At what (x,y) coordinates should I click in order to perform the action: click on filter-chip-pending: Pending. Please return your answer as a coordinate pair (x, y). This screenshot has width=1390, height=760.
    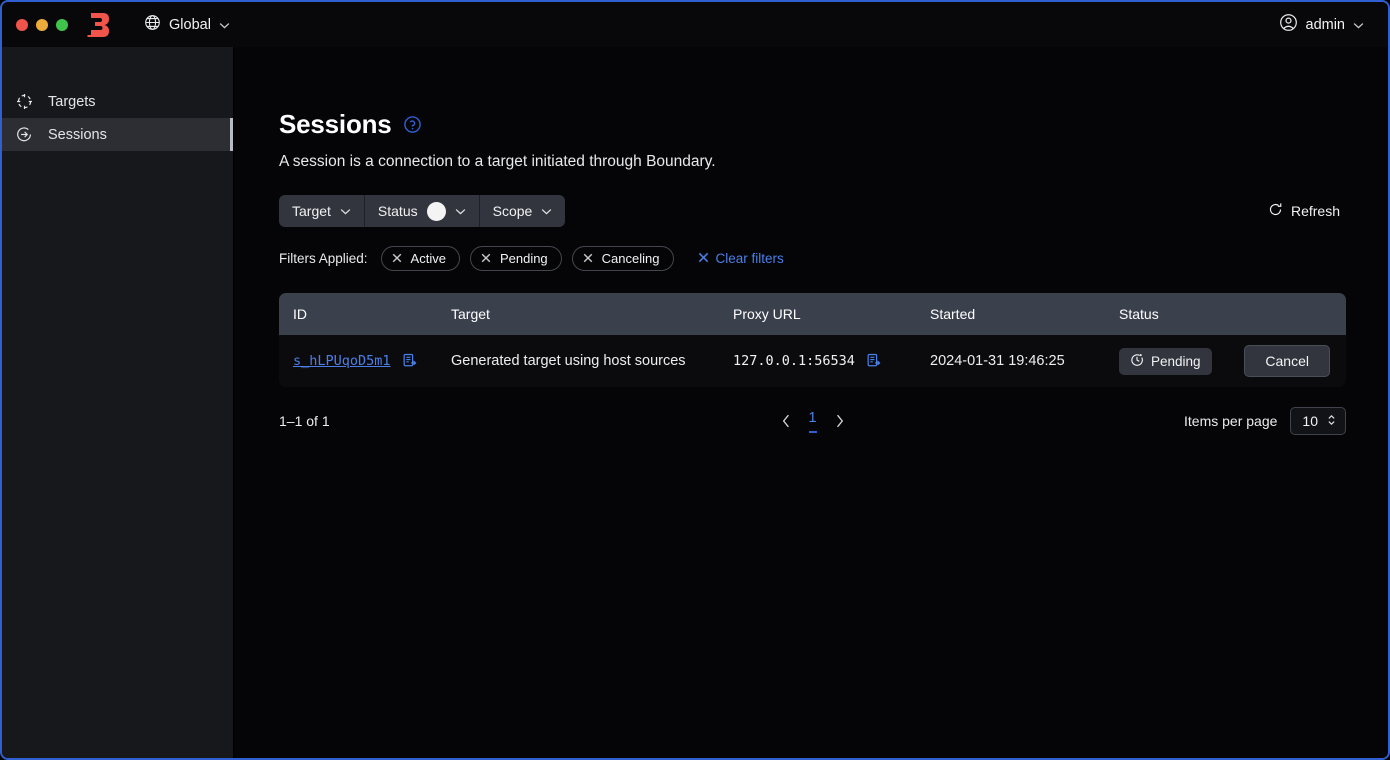
    Looking at the image, I should click on (515, 258).